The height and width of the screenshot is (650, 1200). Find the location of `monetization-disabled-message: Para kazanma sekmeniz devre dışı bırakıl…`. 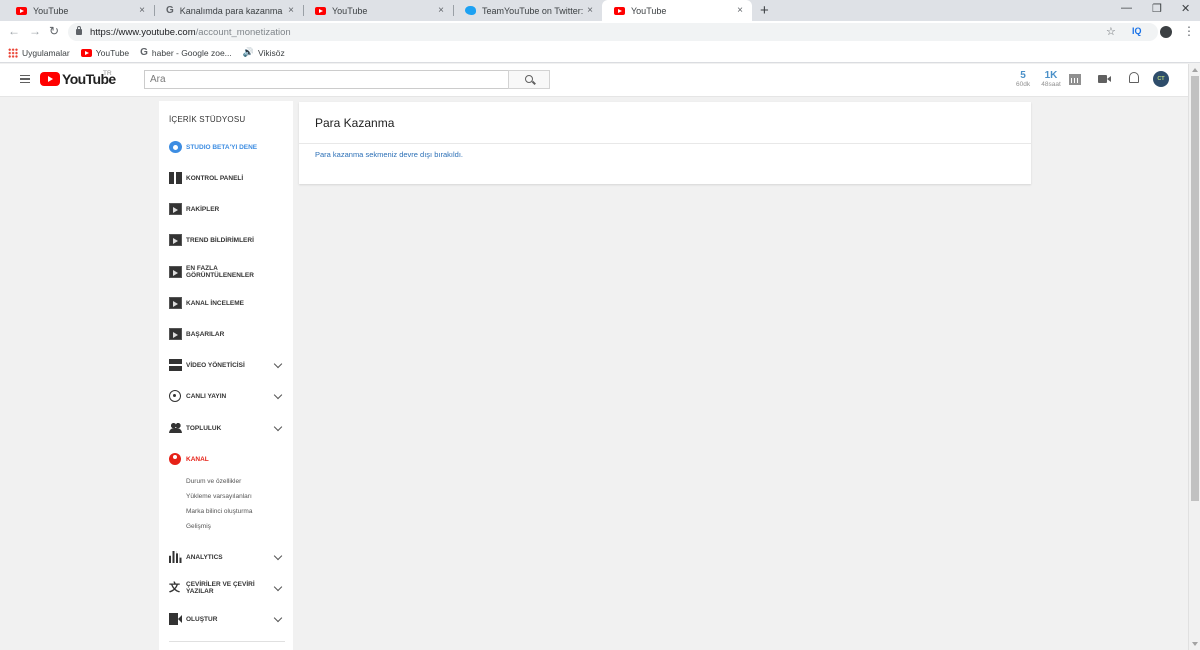

monetization-disabled-message: Para kazanma sekmeniz devre dışı bırakıl… is located at coordinates (389, 154).